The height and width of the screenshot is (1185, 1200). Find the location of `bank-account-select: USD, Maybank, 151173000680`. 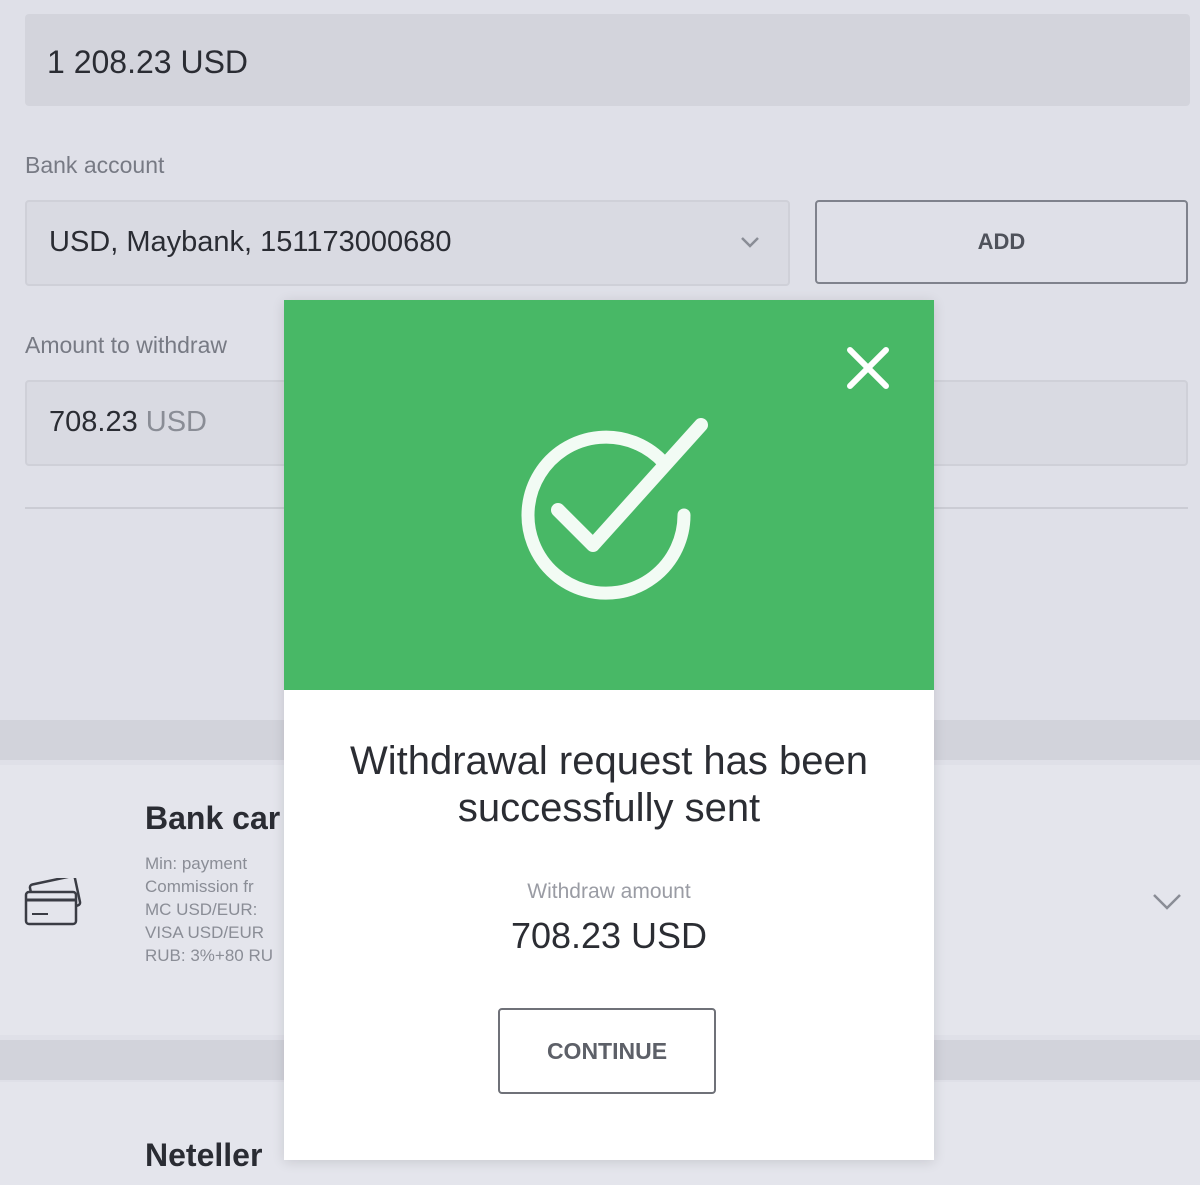

bank-account-select: USD, Maybank, 151173000680 is located at coordinates (407, 243).